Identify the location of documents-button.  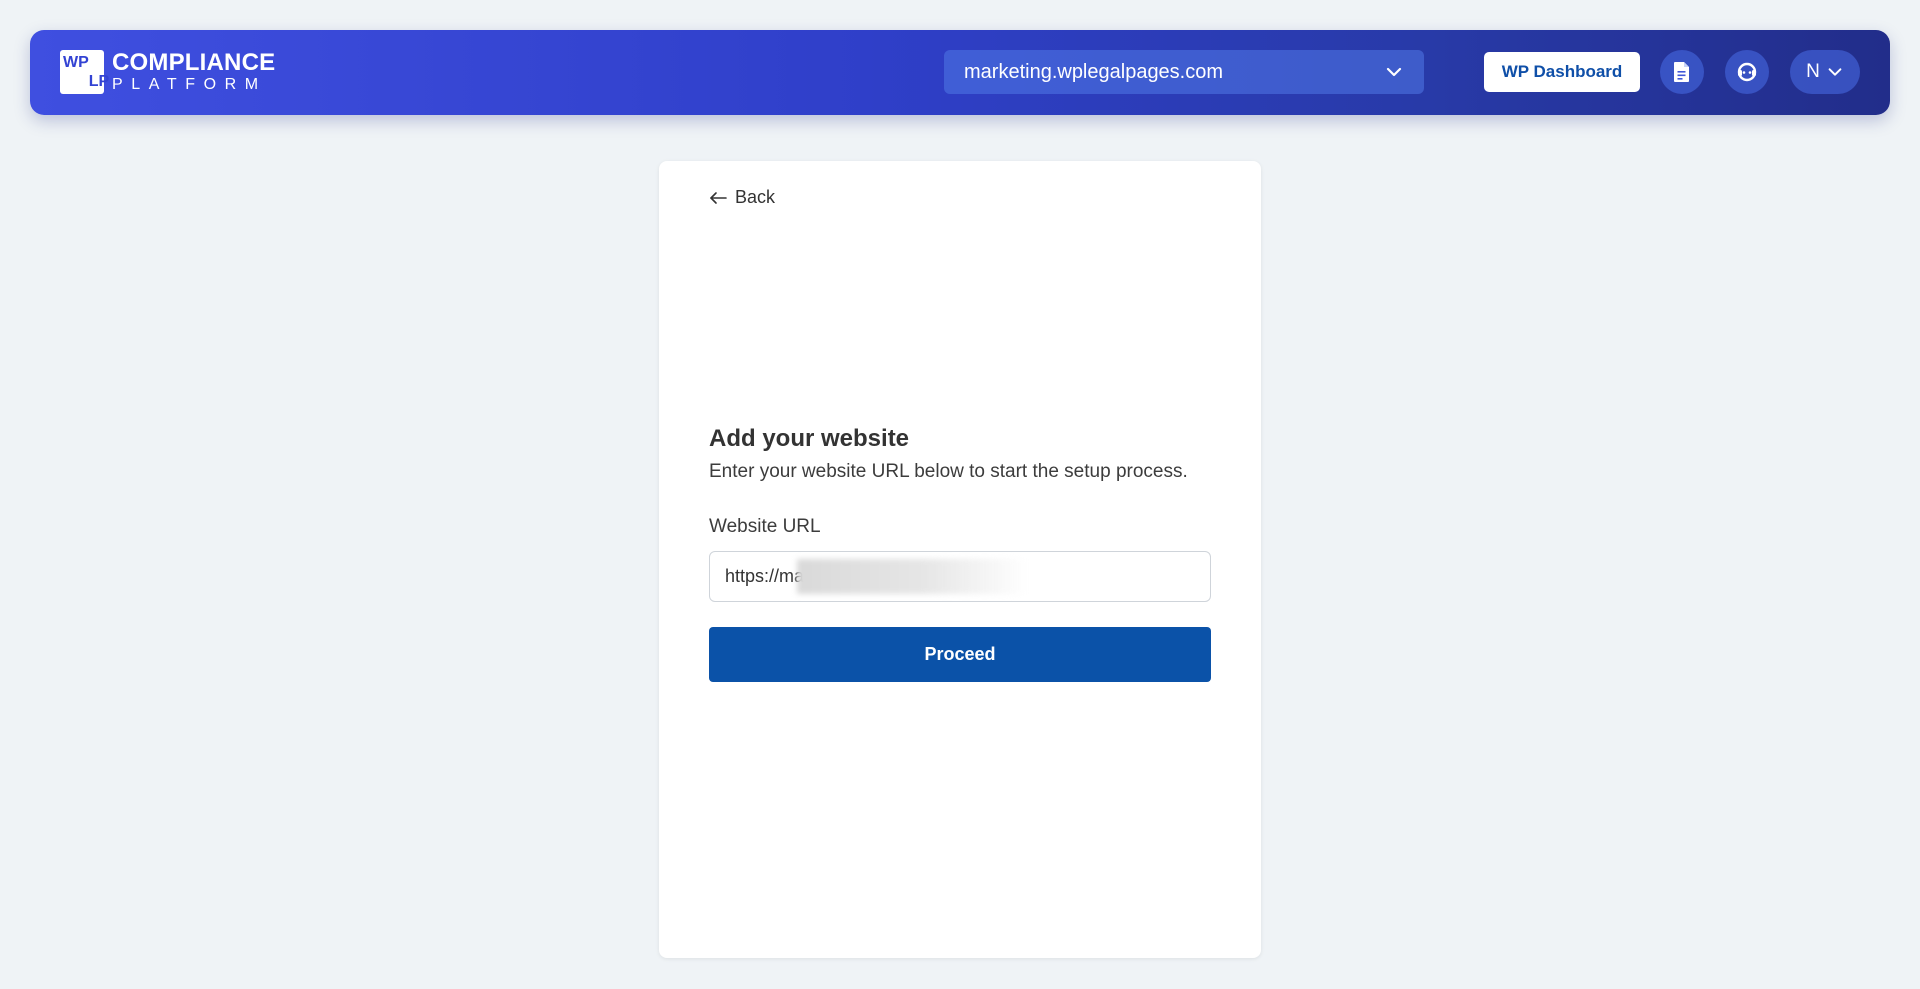
(1682, 72).